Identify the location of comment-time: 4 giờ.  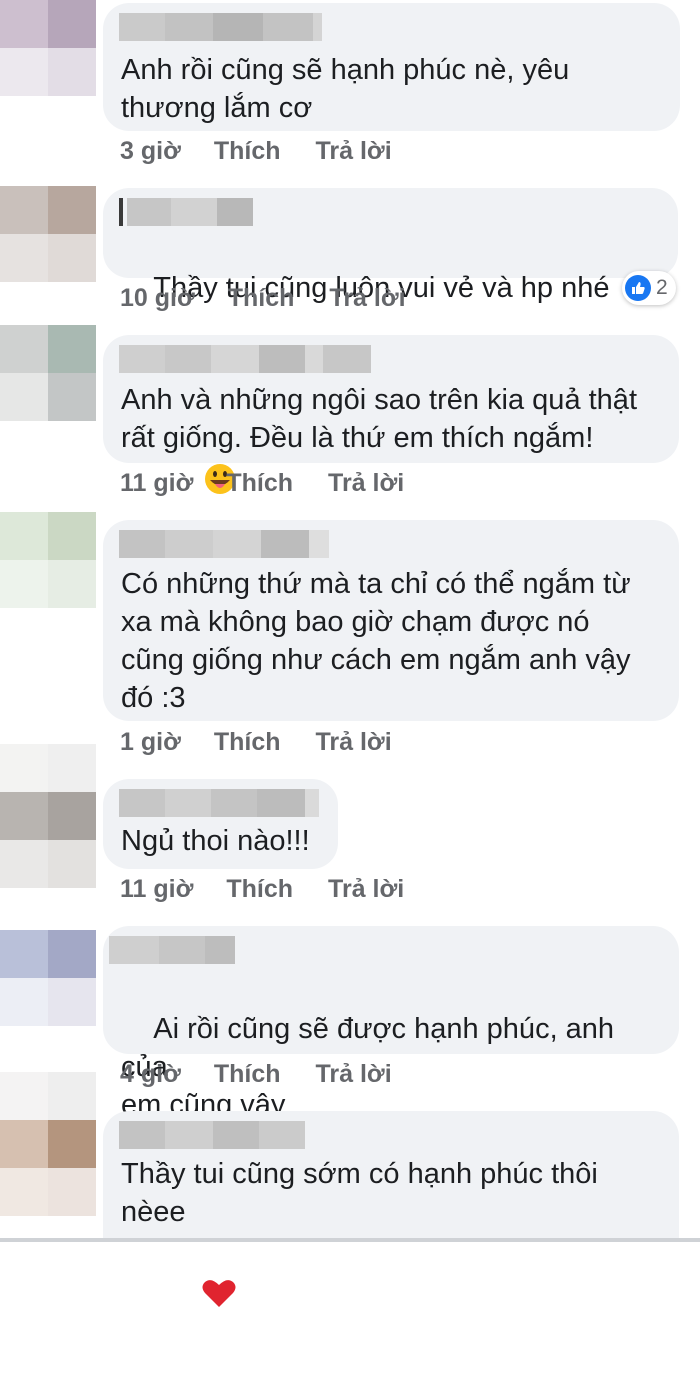
(150, 1074).